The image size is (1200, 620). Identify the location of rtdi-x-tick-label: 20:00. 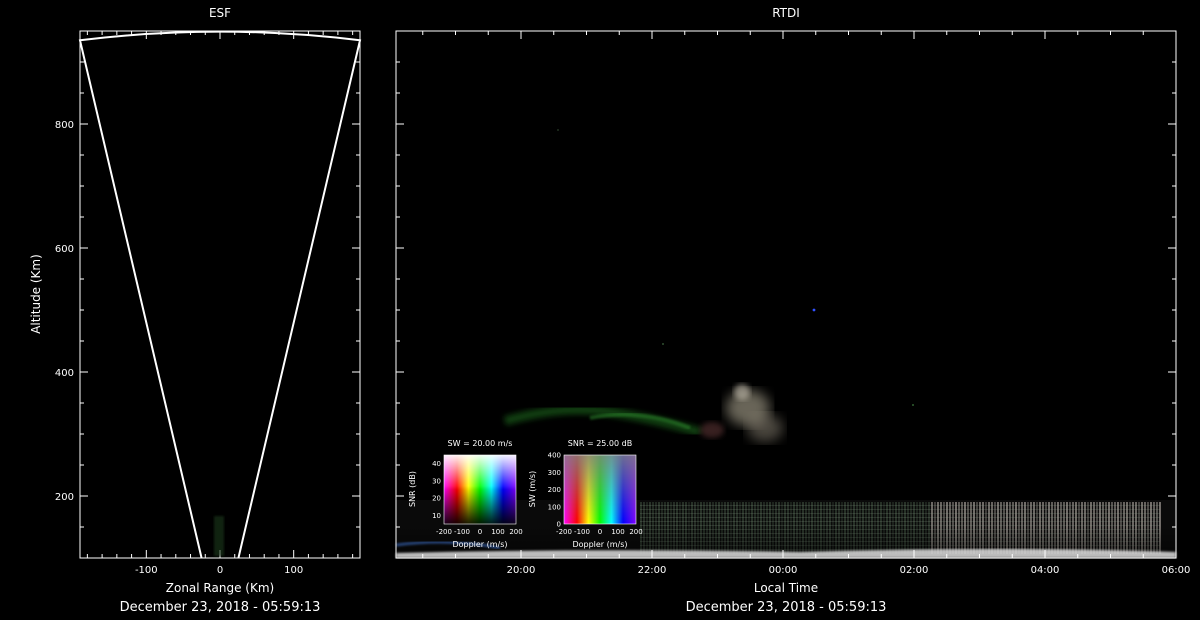
(521, 570).